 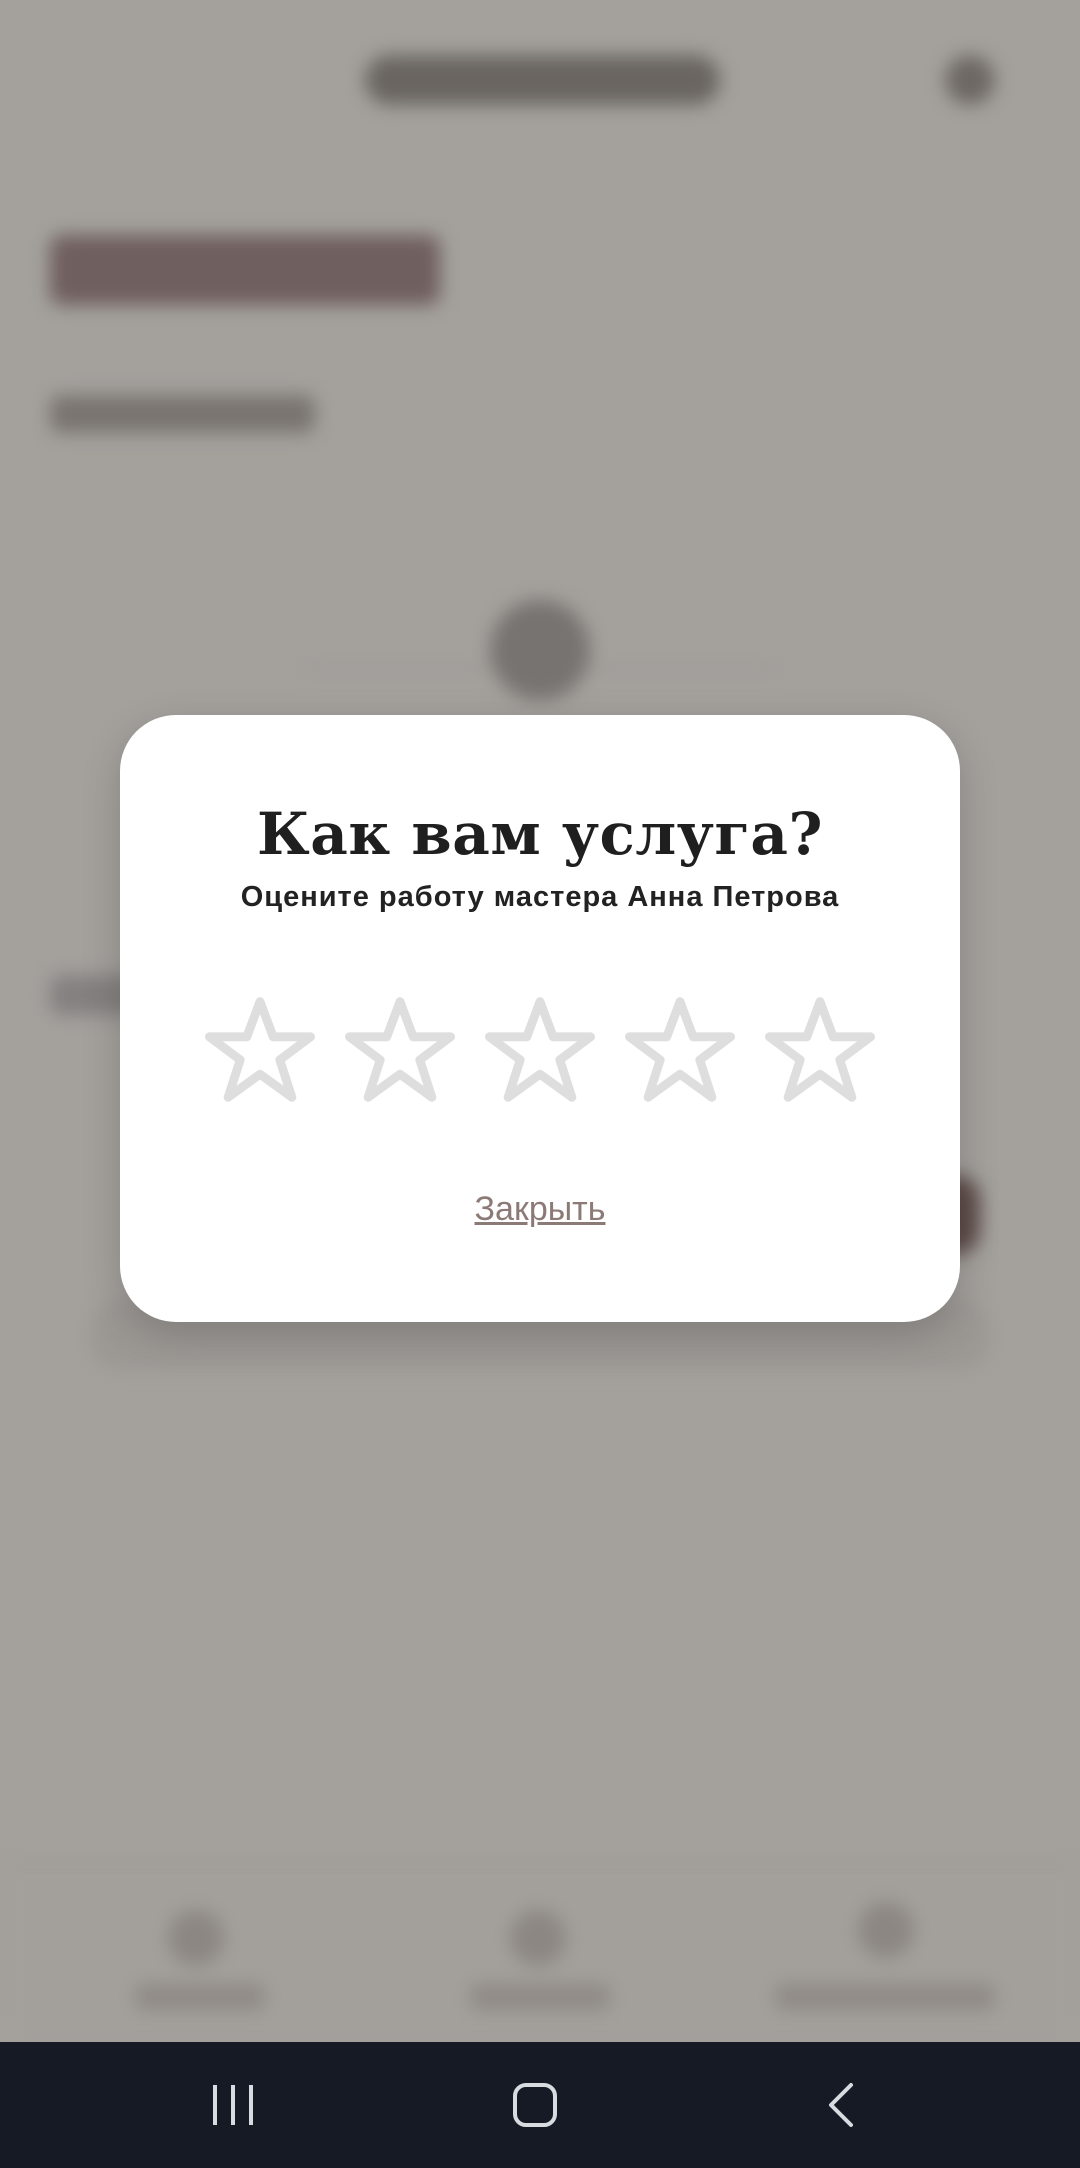 I want to click on system-nav-bar, so click(x=540, y=2105).